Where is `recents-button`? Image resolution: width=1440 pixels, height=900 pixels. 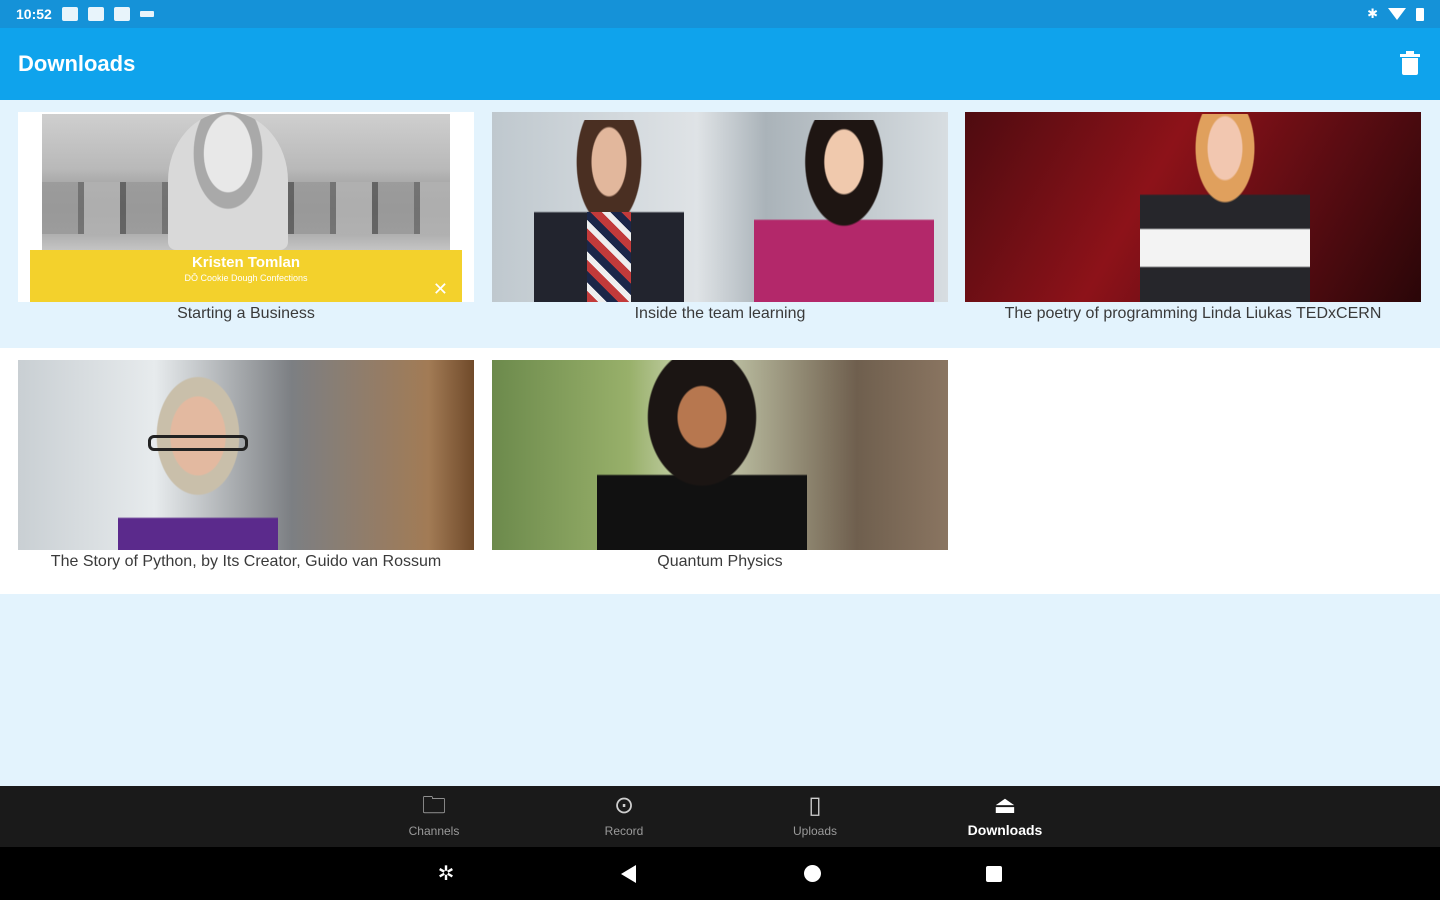 recents-button is located at coordinates (994, 874).